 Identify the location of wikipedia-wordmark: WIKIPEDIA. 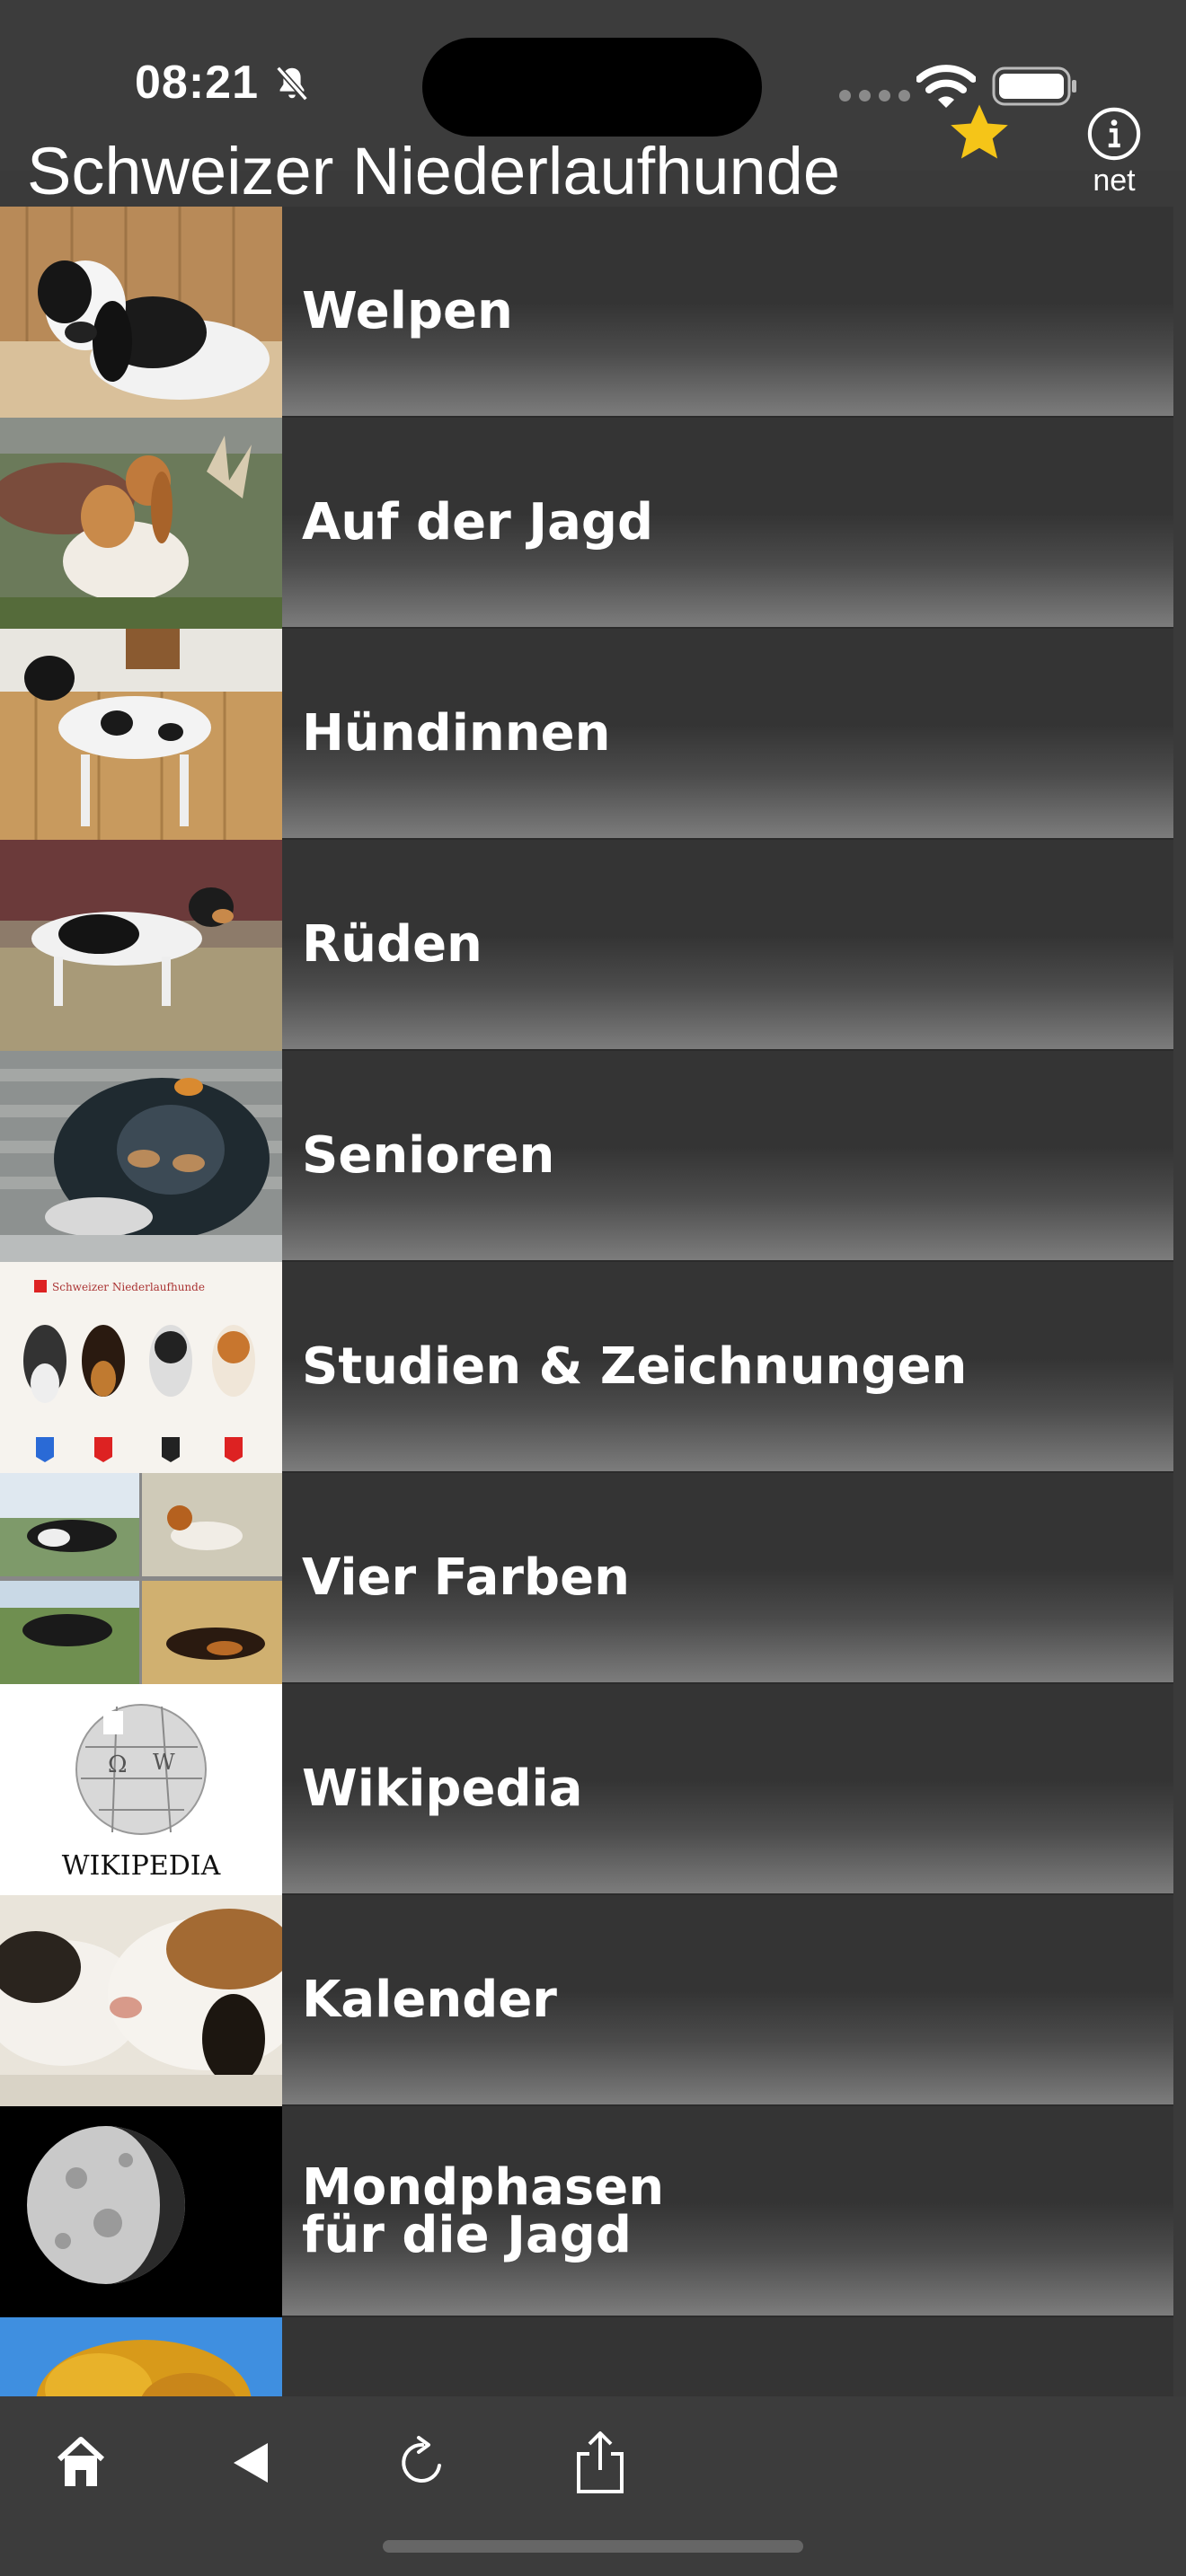
(141, 1866).